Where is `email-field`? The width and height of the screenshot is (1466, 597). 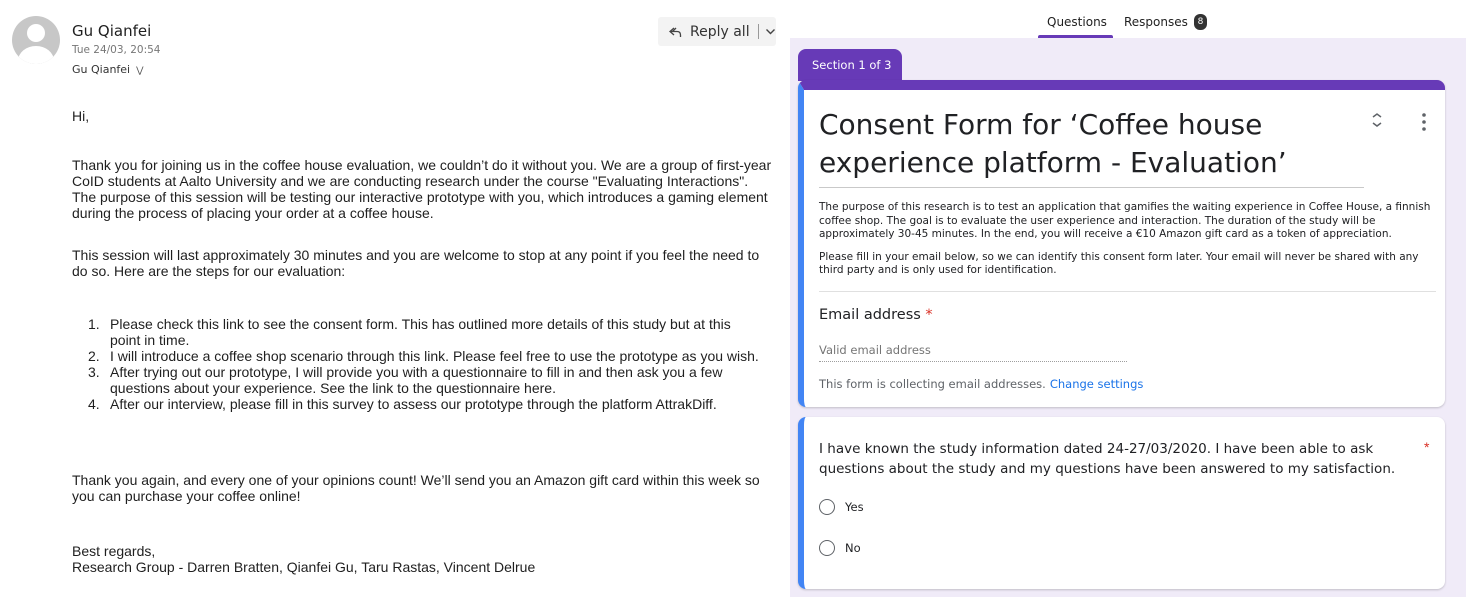 email-field is located at coordinates (973, 350).